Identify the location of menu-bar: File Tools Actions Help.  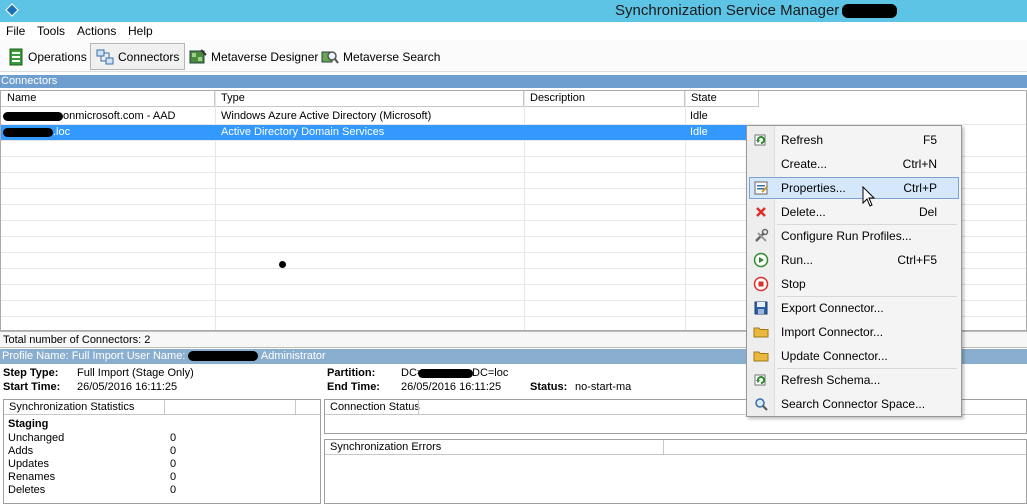
(513, 31).